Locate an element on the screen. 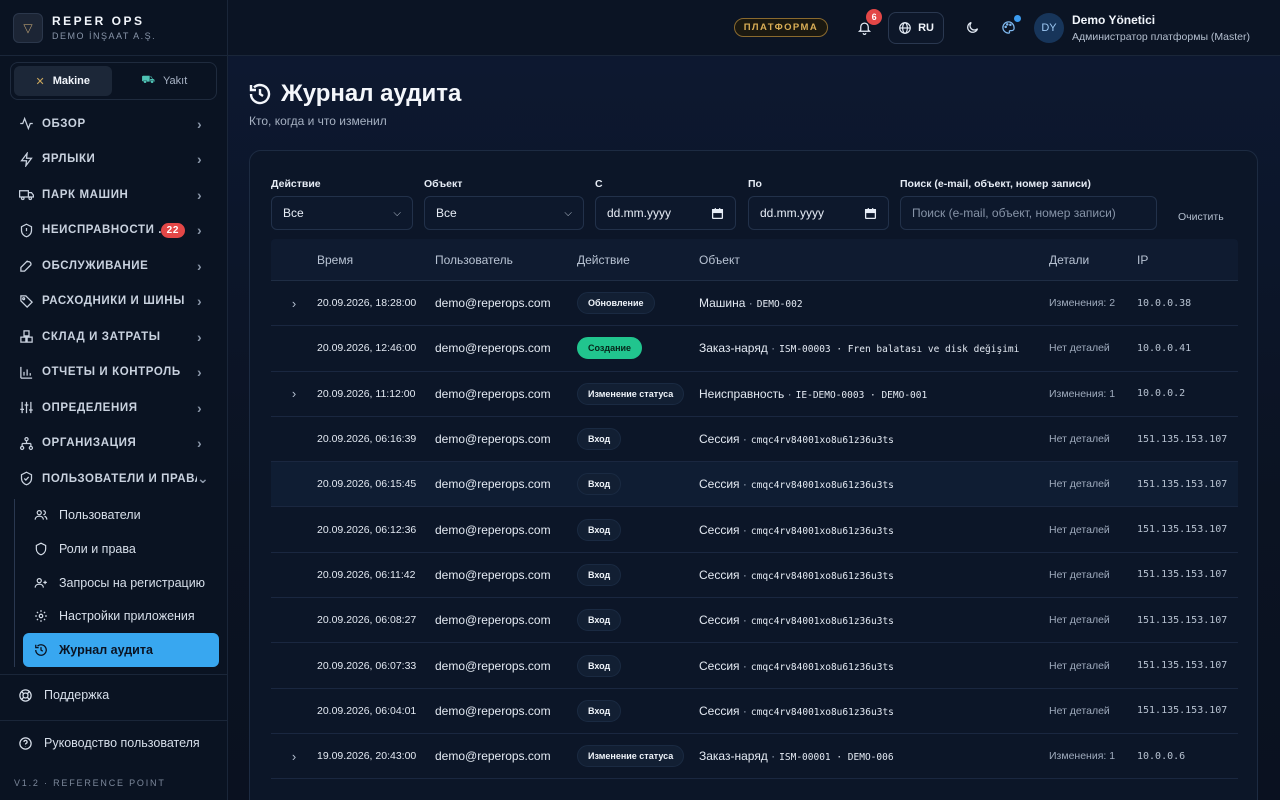 Image resolution: width=1280 pixels, height=800 pixels. column-header-time: Время is located at coordinates (376, 260).